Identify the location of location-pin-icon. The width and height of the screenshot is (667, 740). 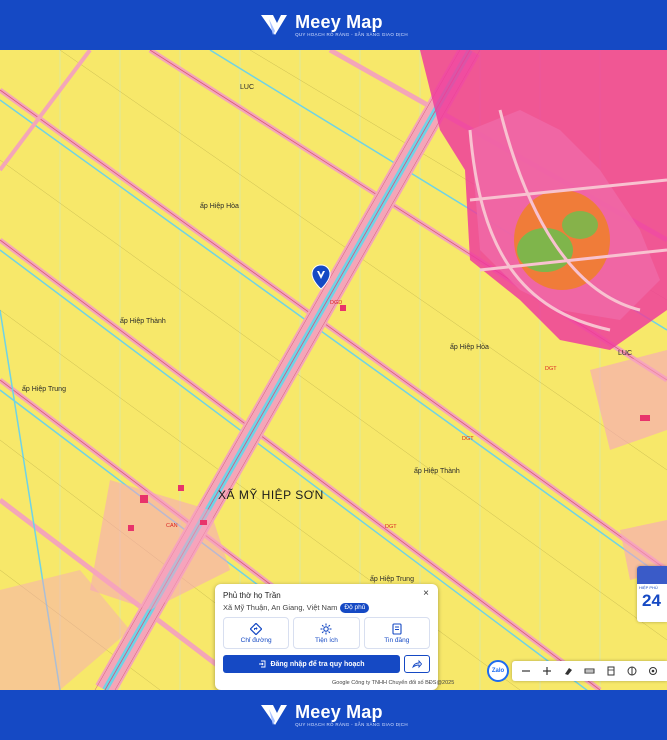
(321, 277).